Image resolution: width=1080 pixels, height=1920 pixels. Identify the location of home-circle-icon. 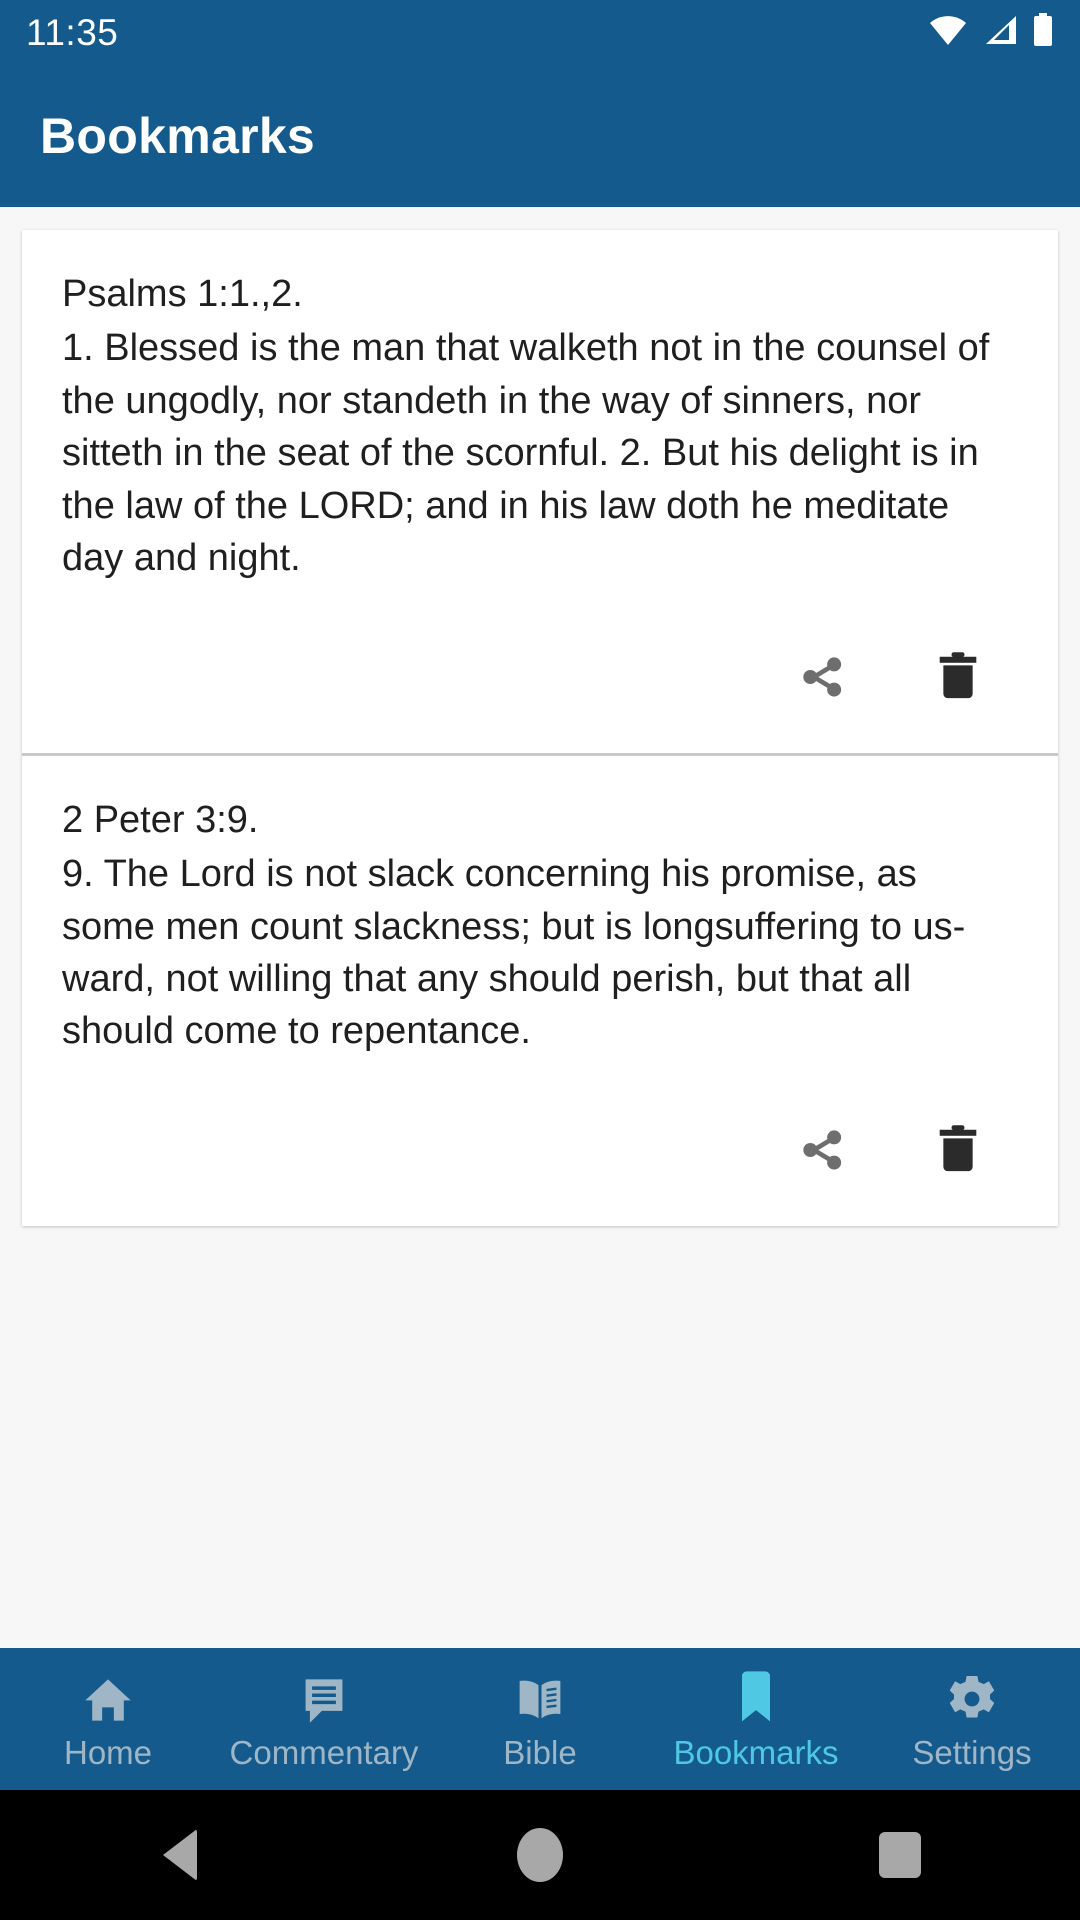
(540, 1855).